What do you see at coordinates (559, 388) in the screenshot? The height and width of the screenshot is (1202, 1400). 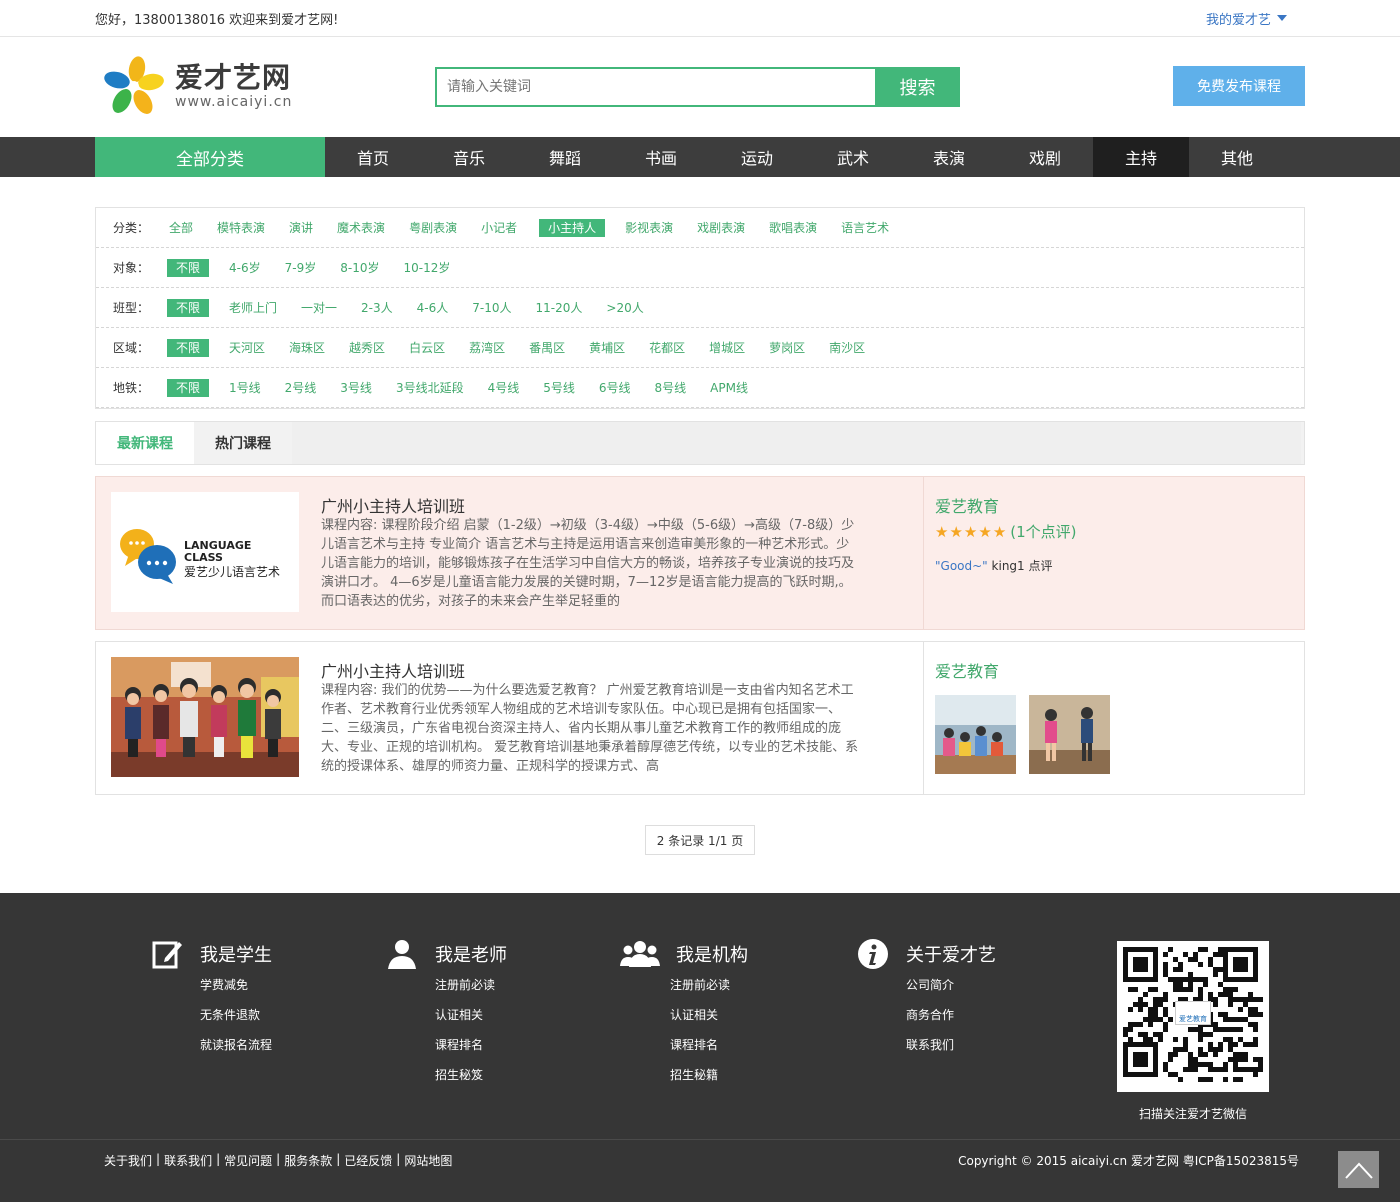 I see `filter-option: 5号线` at bounding box center [559, 388].